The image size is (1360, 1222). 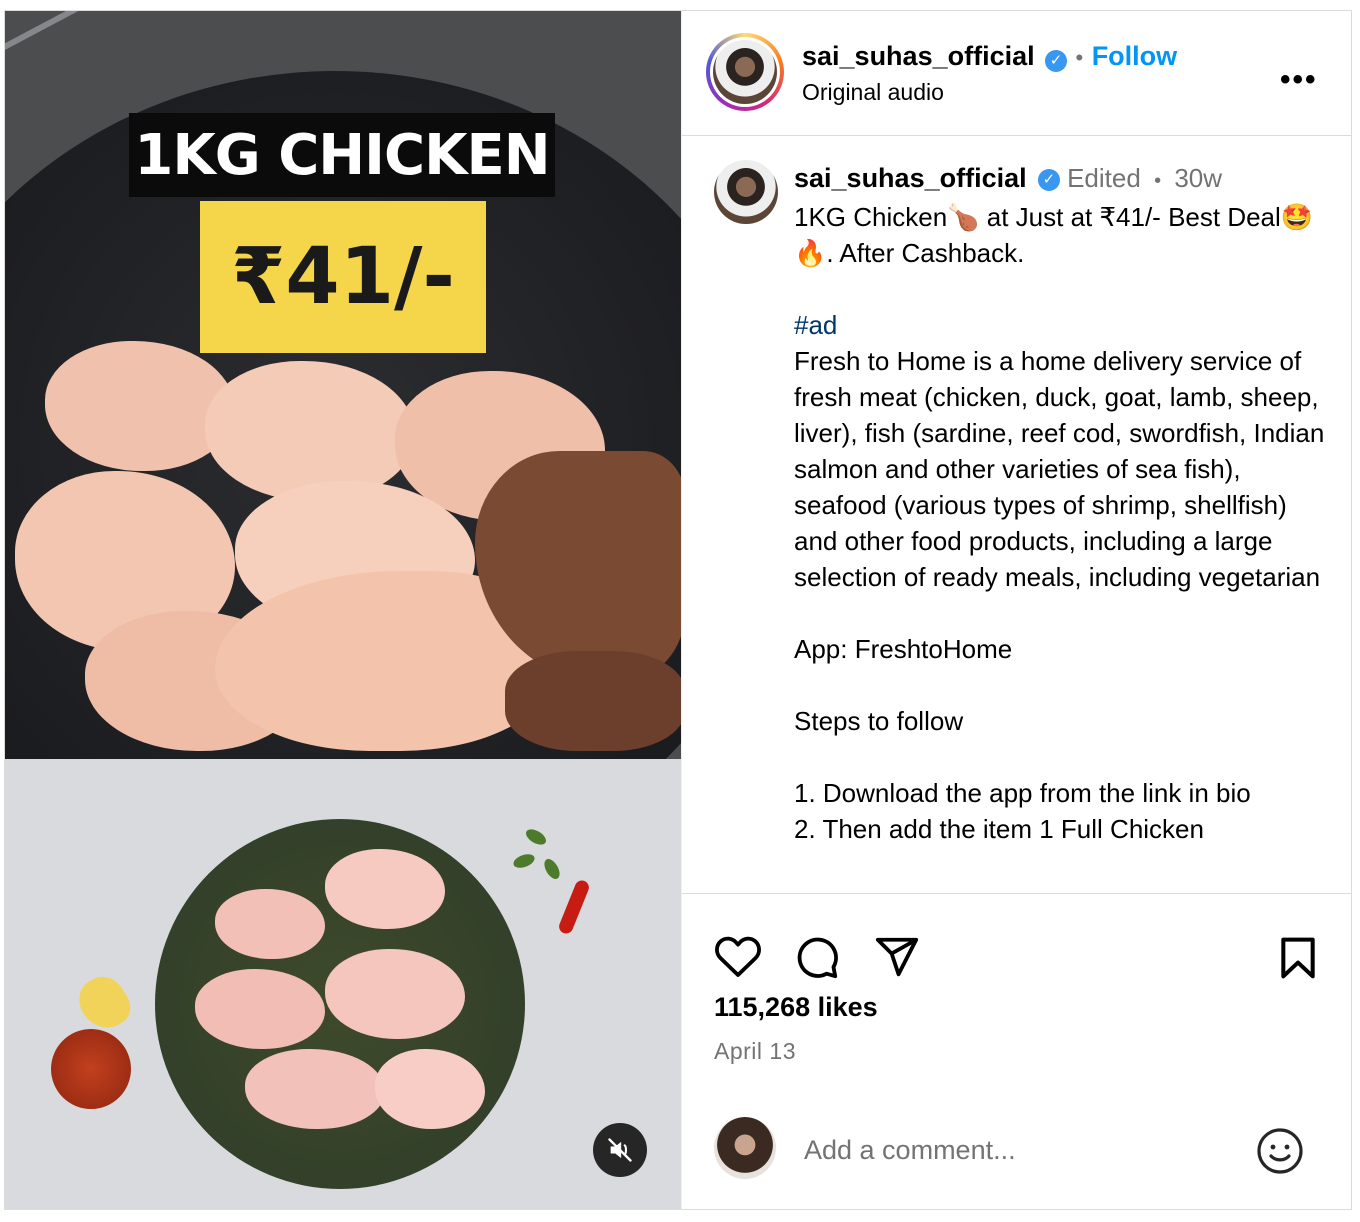 I want to click on overlay-title: 1KG CHICKEN, so click(x=342, y=155).